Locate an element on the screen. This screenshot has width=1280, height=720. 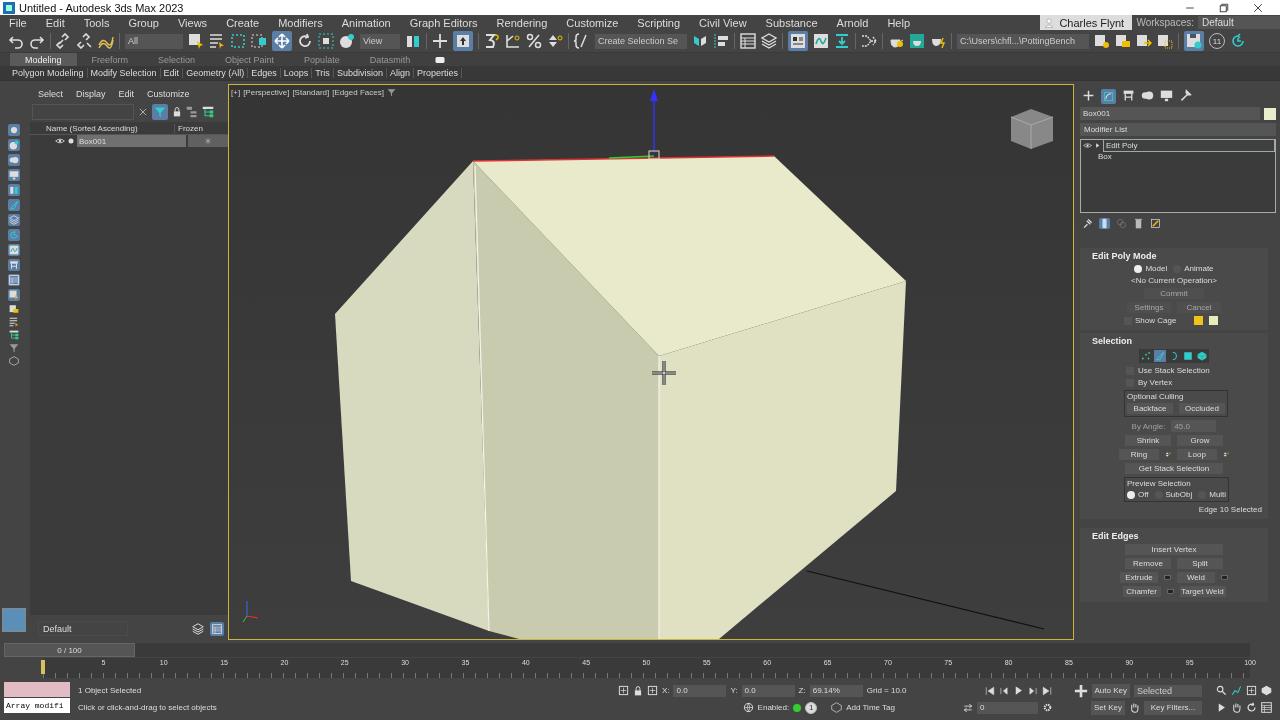
menu-item: Scripting is located at coordinates (664, 22).